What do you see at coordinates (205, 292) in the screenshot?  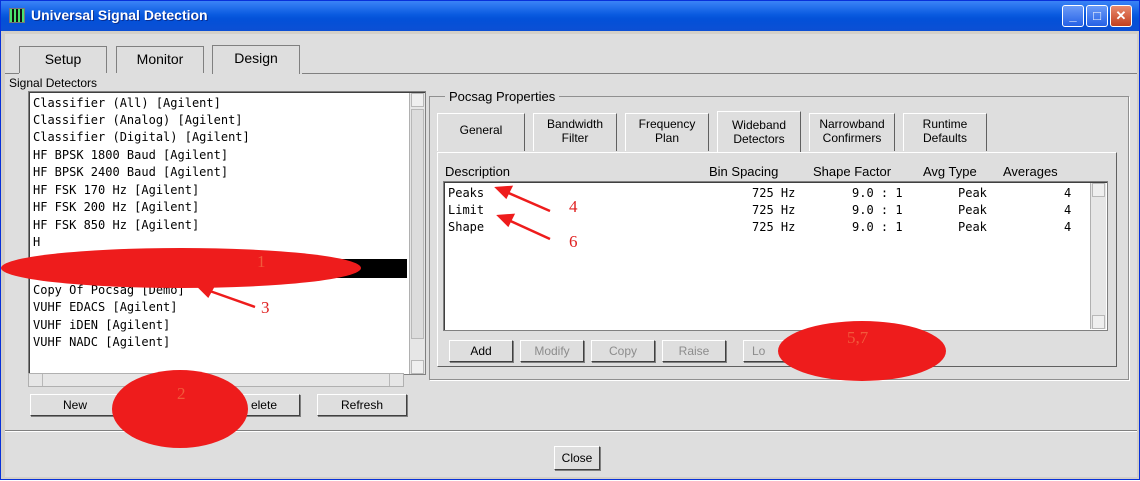 I see `arrow-3-head` at bounding box center [205, 292].